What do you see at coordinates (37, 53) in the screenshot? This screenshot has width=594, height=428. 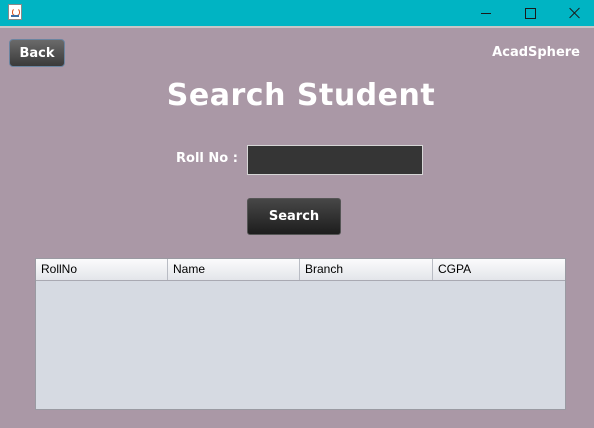 I see `back-button: Back` at bounding box center [37, 53].